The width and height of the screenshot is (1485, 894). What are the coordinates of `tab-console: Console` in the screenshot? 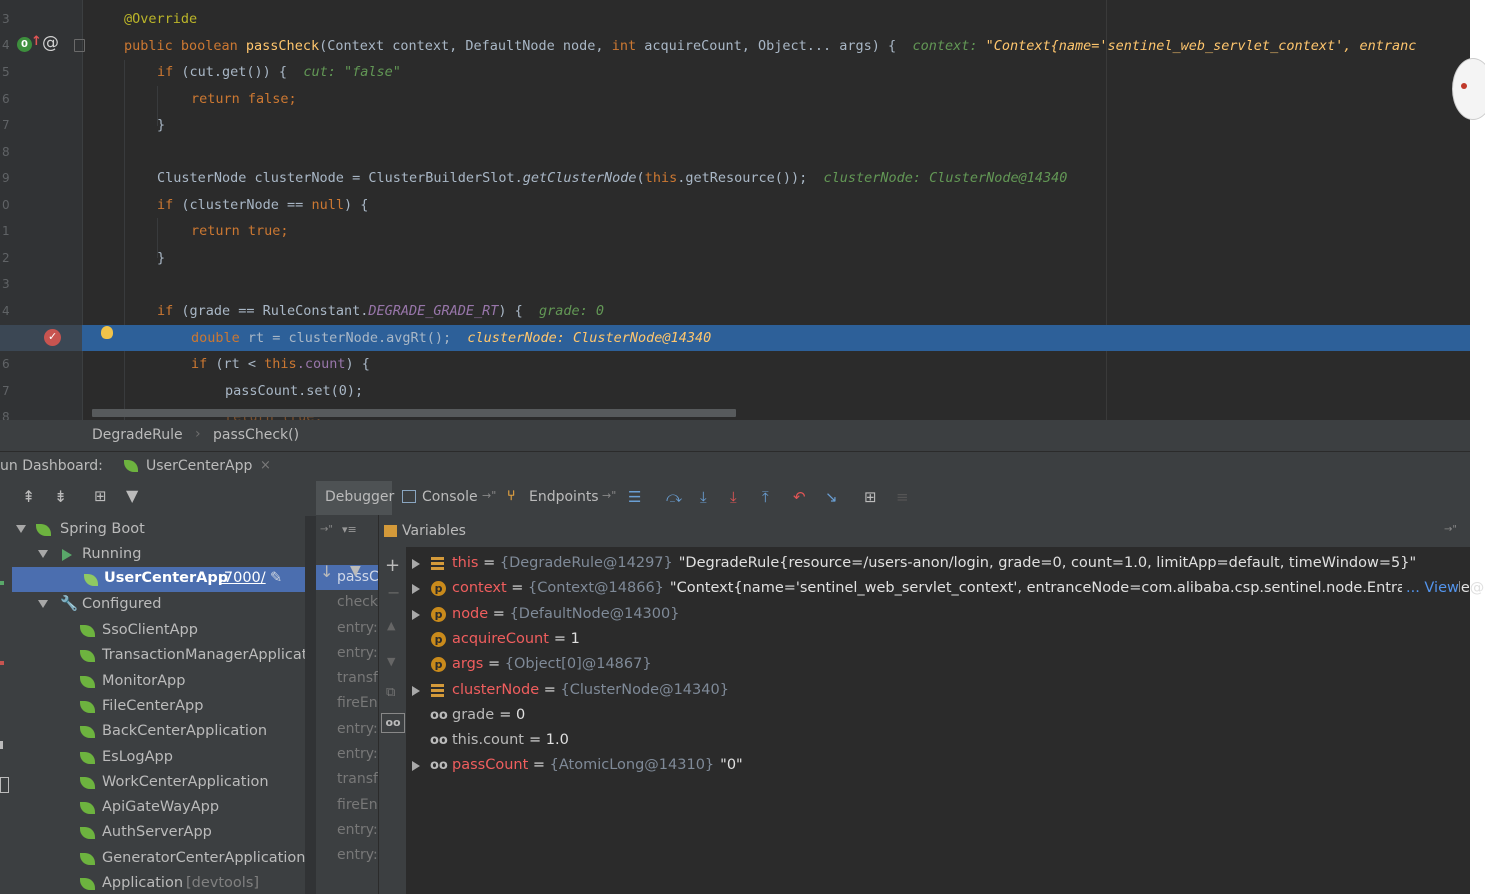 It's located at (450, 497).